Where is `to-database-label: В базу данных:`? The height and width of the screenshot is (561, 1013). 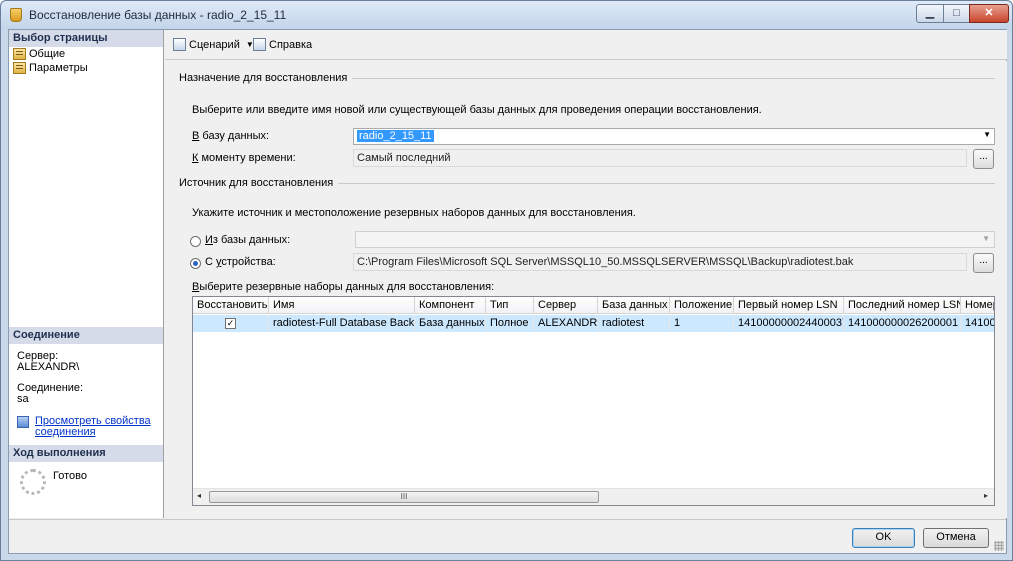 to-database-label: В базу данных: is located at coordinates (230, 136).